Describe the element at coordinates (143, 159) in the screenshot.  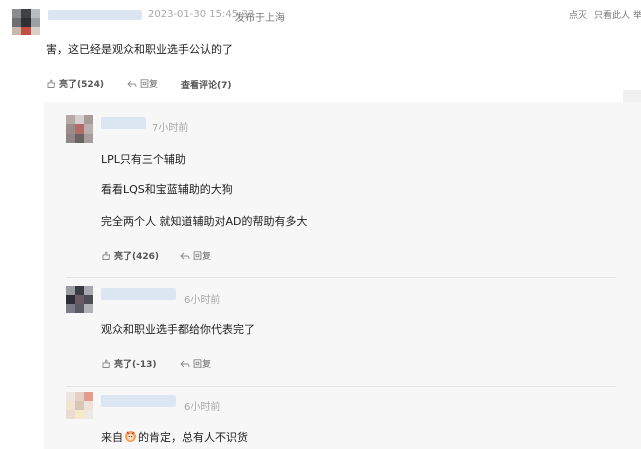
I see `reply-text-line: LPL只有三个辅助` at that location.